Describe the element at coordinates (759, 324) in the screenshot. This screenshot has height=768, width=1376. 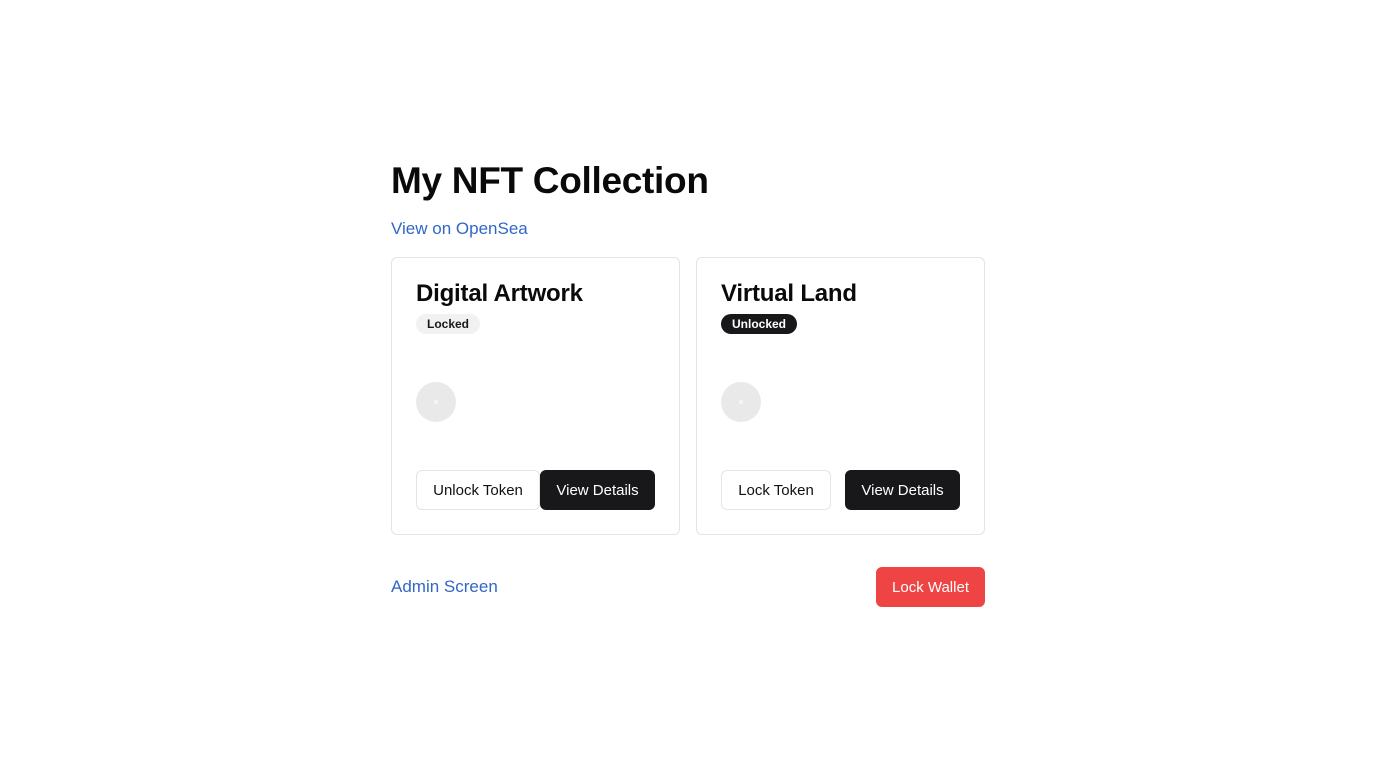
I see `status-badge-unlocked: Unlocked` at that location.